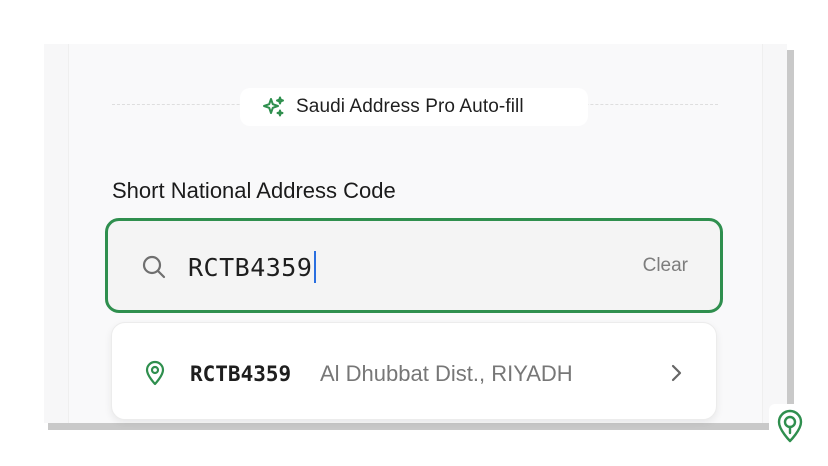  I want to click on suggestion-code: RCTB4359, so click(241, 374).